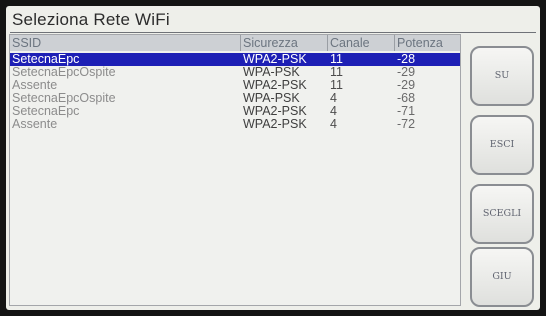  What do you see at coordinates (125, 43) in the screenshot?
I see `column-header-ssid: SSID` at bounding box center [125, 43].